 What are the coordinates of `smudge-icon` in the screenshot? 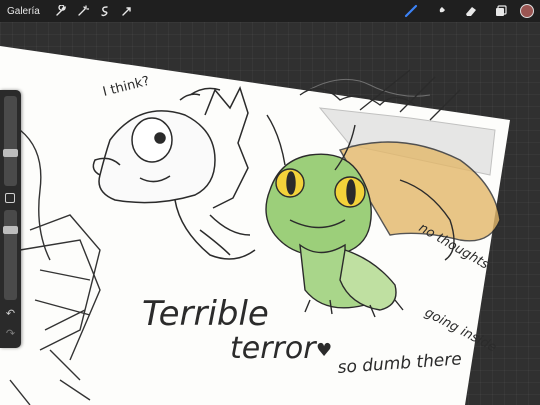 It's located at (441, 11).